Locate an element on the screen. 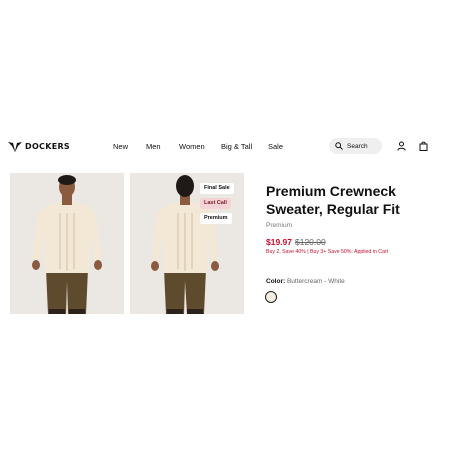 This screenshot has width=450, height=450. sale-price: $19.97 is located at coordinates (279, 242).